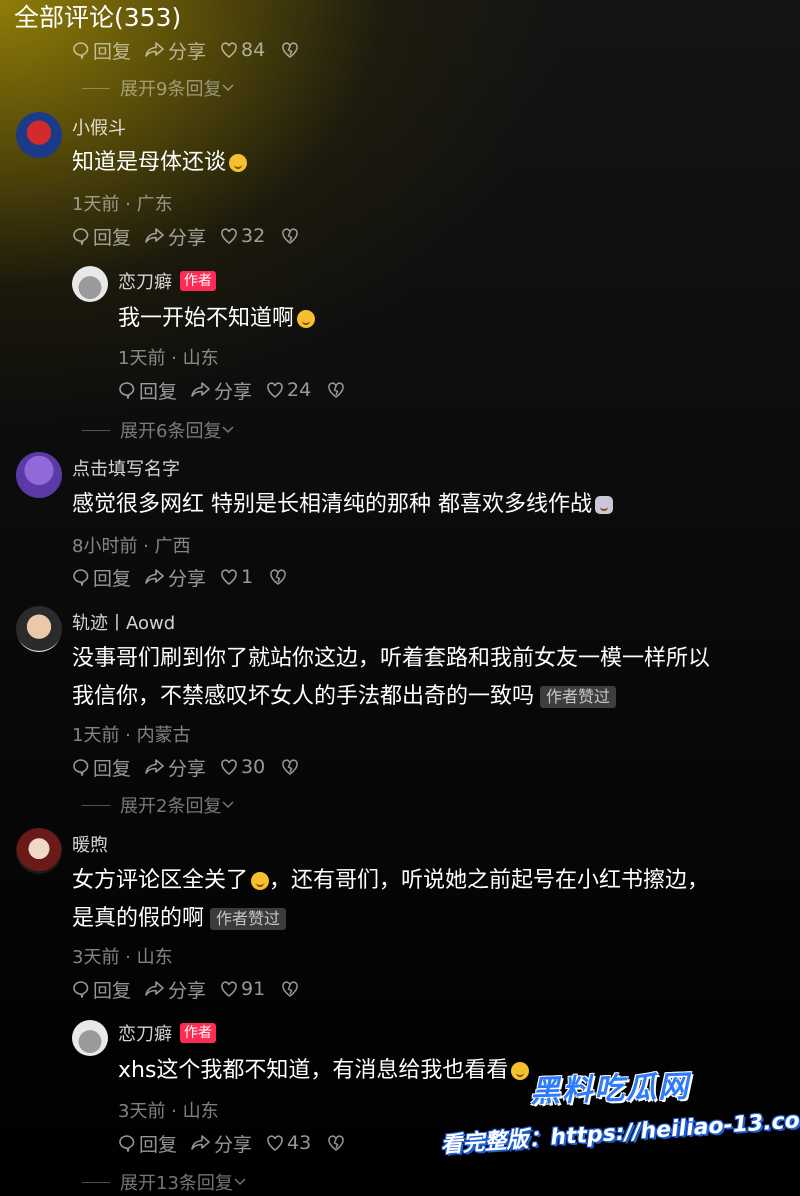  Describe the element at coordinates (176, 1183) in the screenshot. I see `expand-label: 展开13条回复` at that location.